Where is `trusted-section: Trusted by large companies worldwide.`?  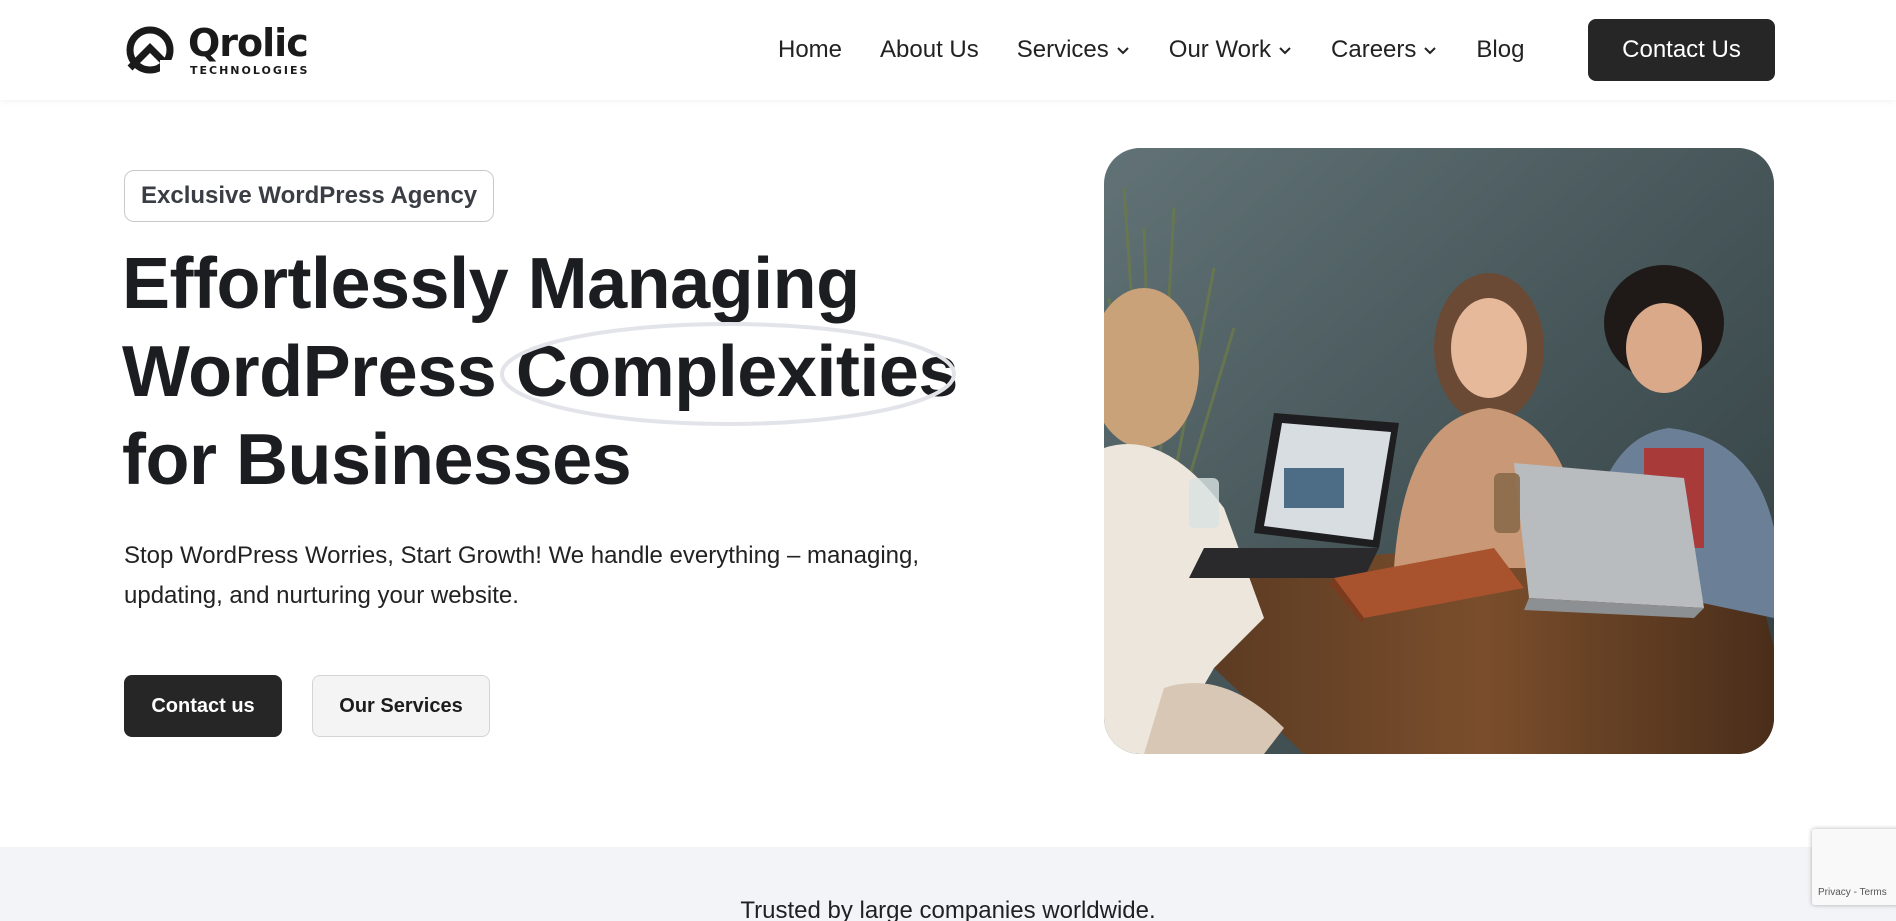 trusted-section: Trusted by large companies worldwide. is located at coordinates (948, 884).